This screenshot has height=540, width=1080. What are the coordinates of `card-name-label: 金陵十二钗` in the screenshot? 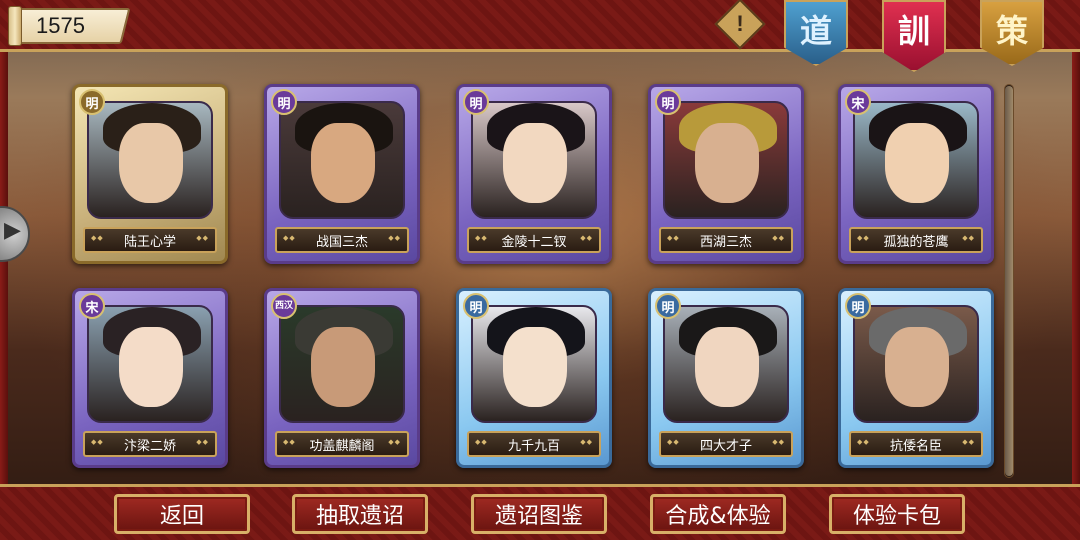 It's located at (534, 240).